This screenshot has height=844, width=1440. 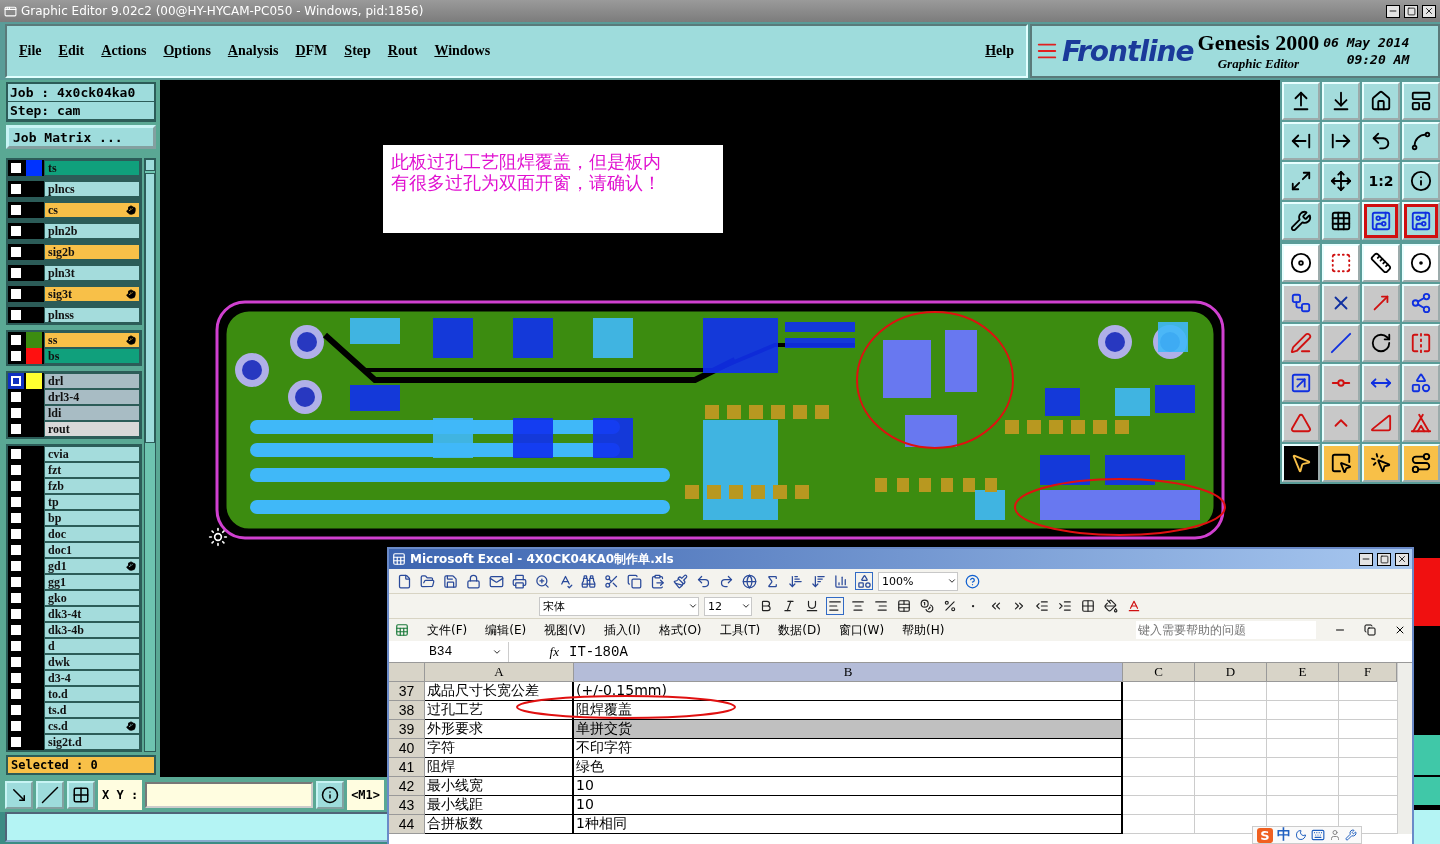 What do you see at coordinates (1226, 630) in the screenshot?
I see `help-search-field: 键入需要帮助的问题` at bounding box center [1226, 630].